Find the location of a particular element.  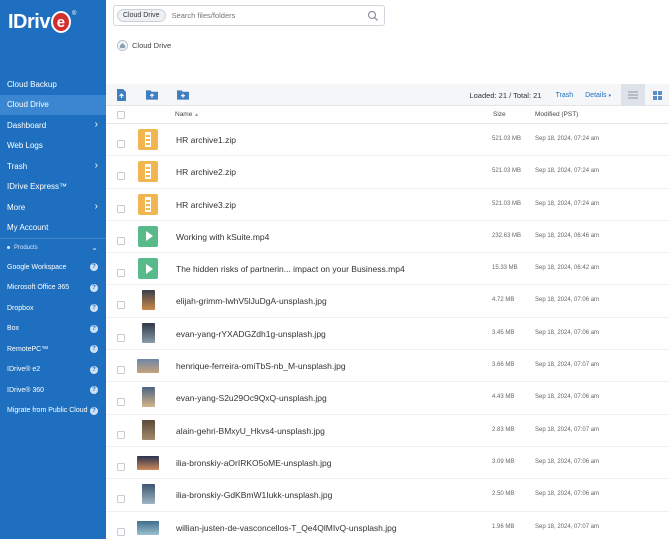

product-item-box: Box? is located at coordinates (53, 329).